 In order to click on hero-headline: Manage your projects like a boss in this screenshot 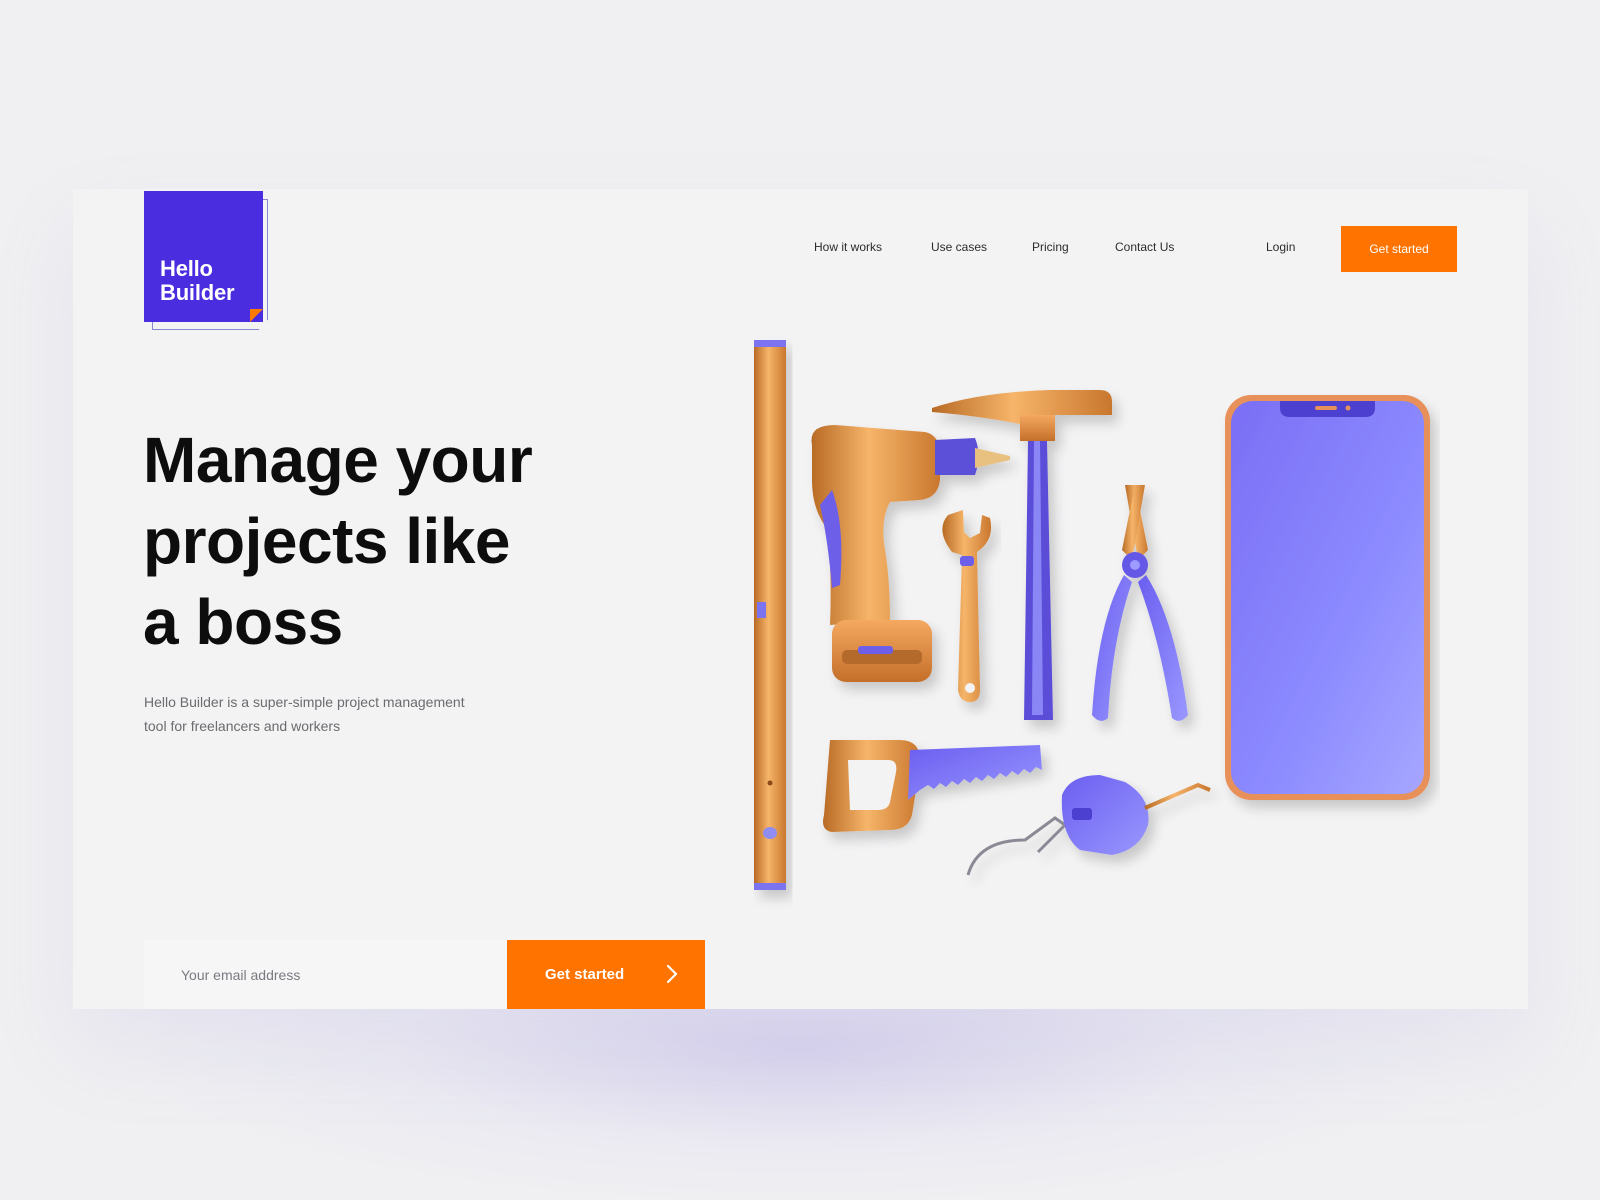, I will do `click(383, 541)`.